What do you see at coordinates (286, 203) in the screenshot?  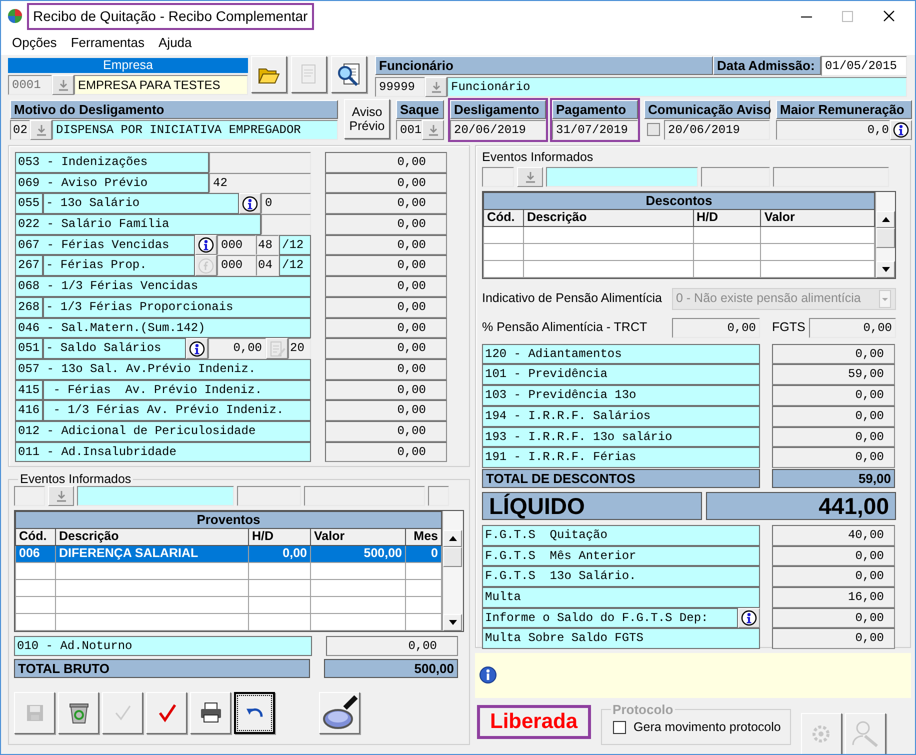 I see `text-field: 0` at bounding box center [286, 203].